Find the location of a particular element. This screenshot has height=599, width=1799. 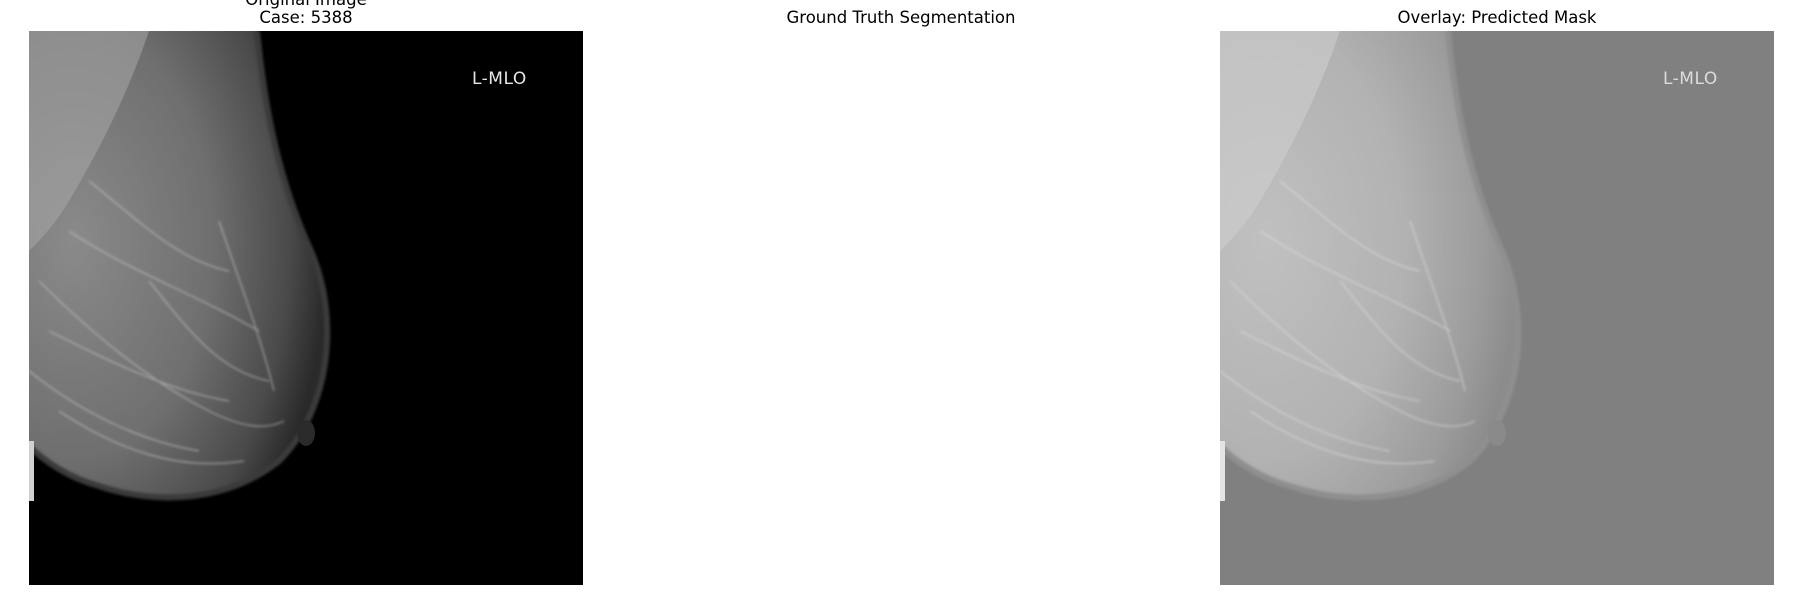

overlay-title: Overlay: Predicted Mask is located at coordinates (1497, 17).